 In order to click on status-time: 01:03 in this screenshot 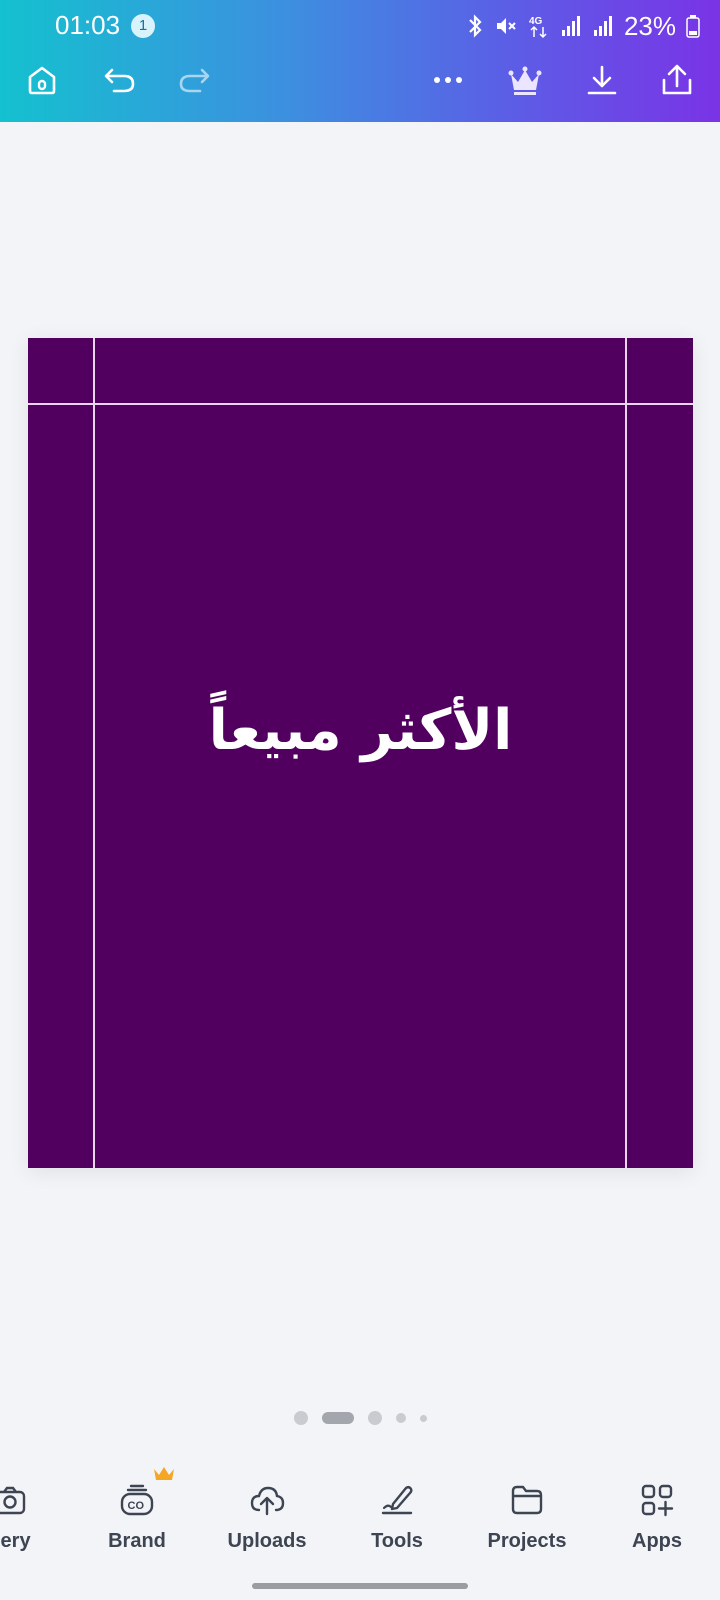, I will do `click(88, 25)`.